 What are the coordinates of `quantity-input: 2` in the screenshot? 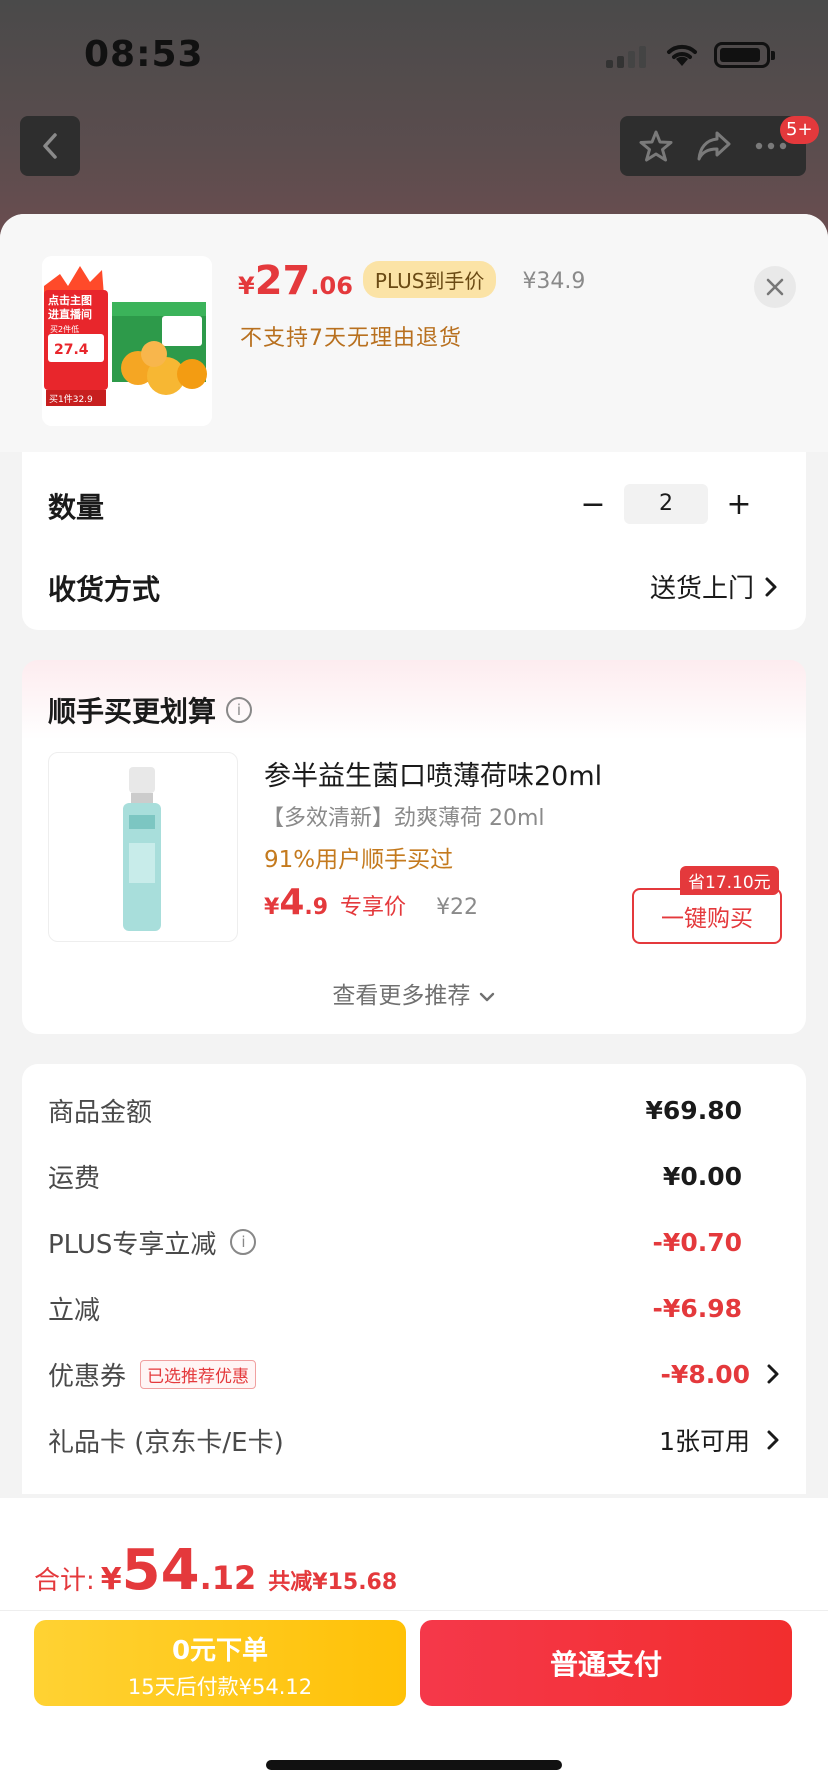 It's located at (666, 504).